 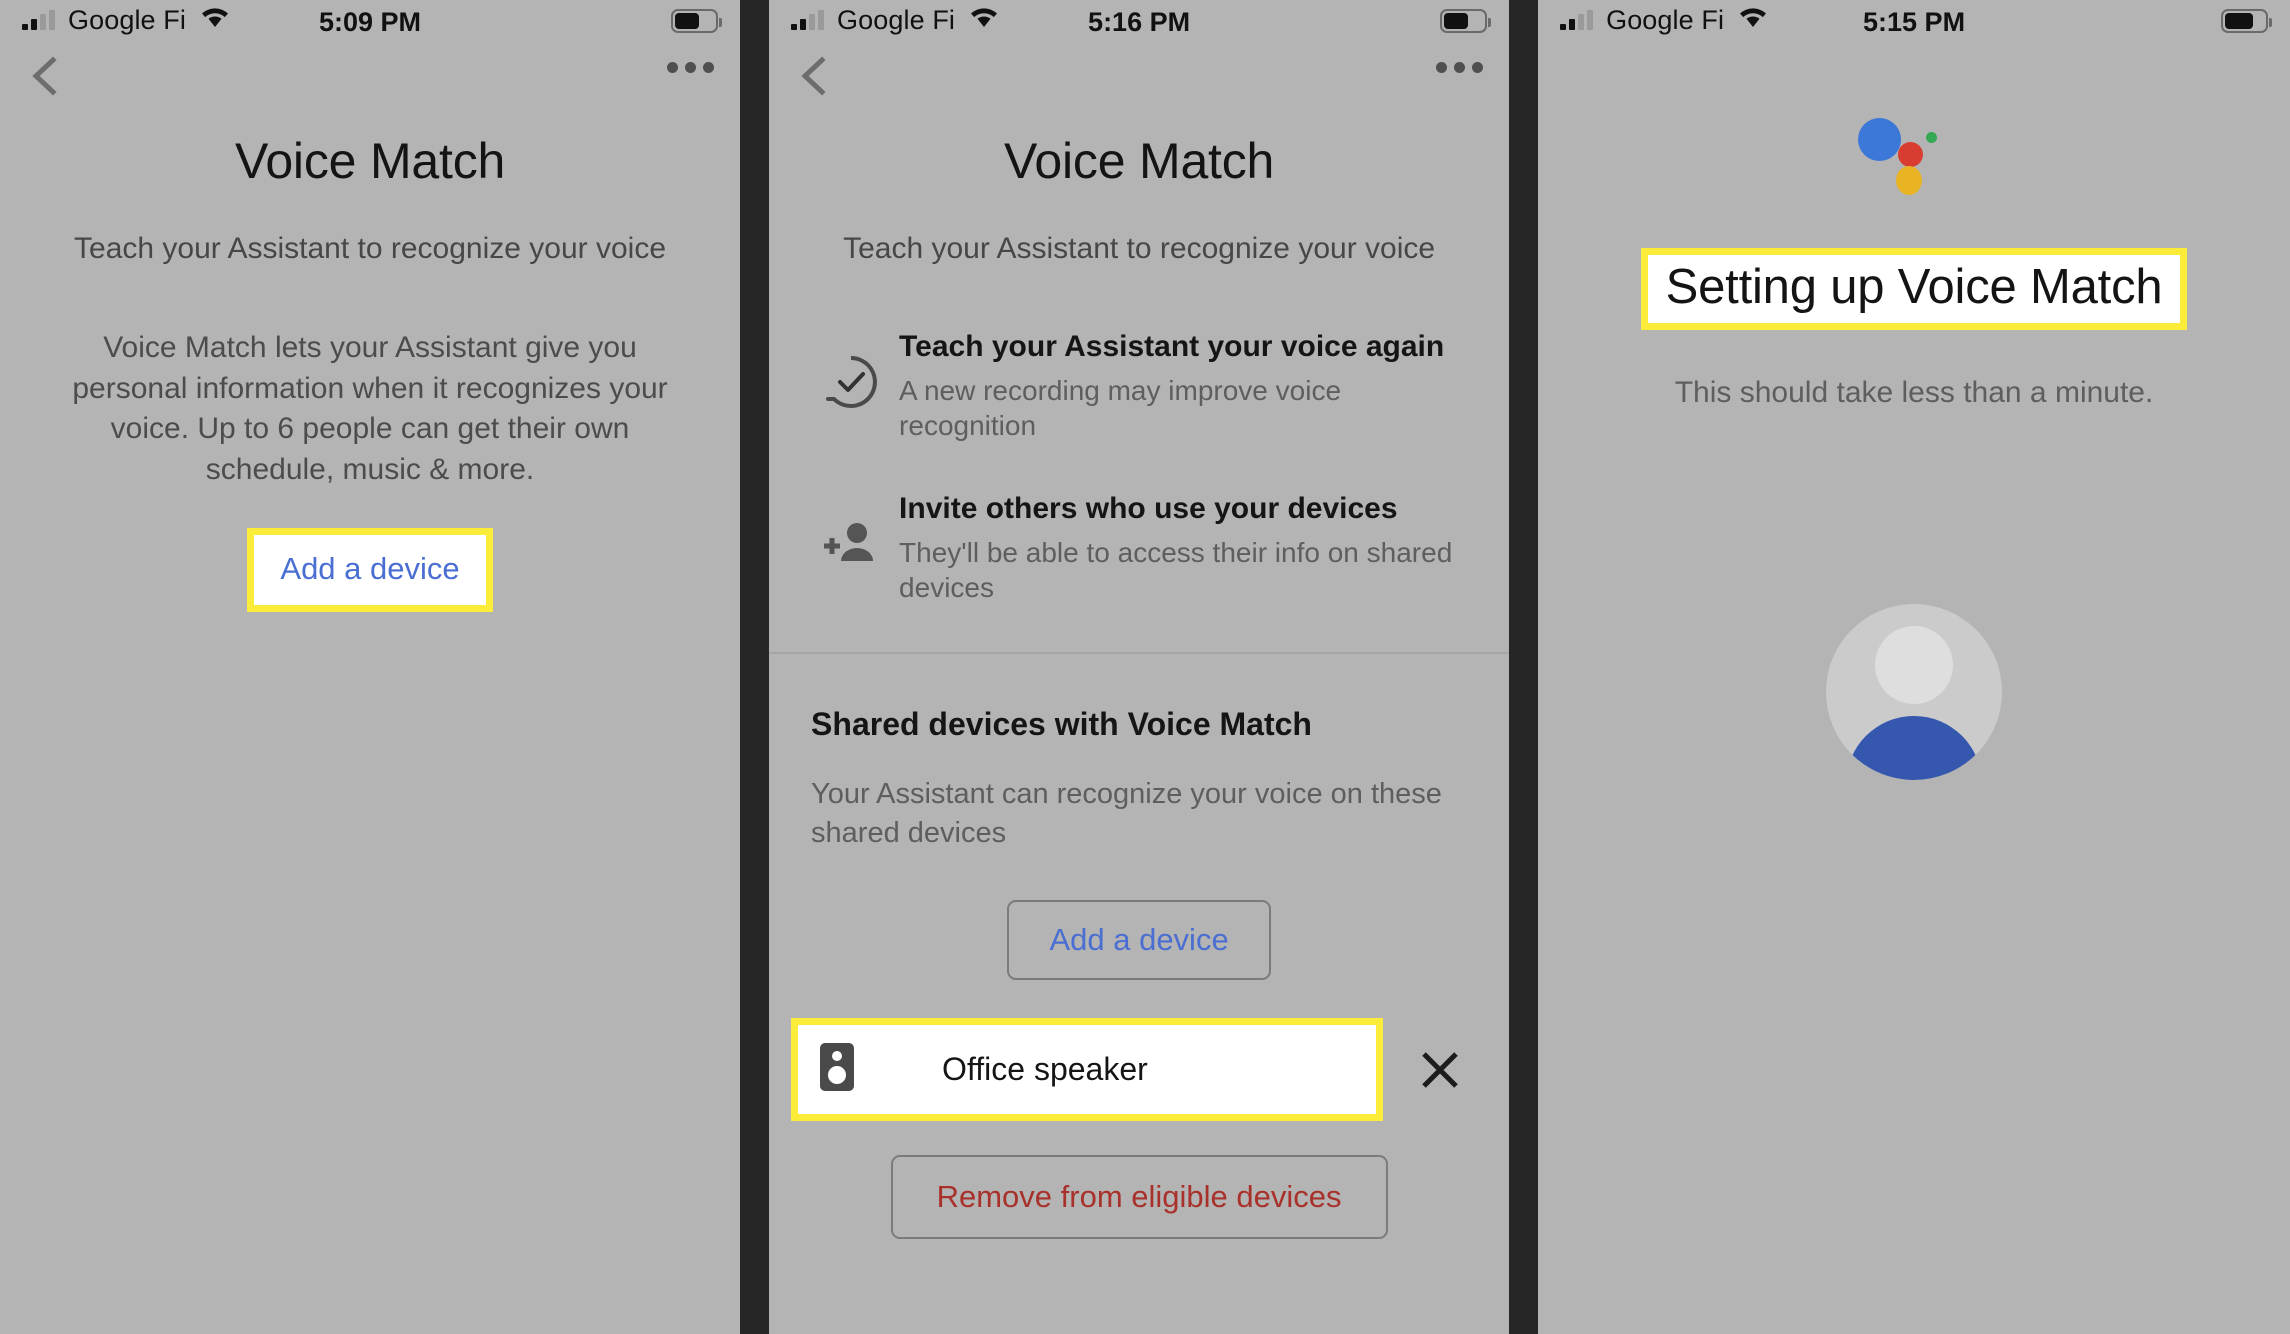 What do you see at coordinates (1139, 1197) in the screenshot?
I see `remove-from-eligible-devices-button: Remove from eligible devices` at bounding box center [1139, 1197].